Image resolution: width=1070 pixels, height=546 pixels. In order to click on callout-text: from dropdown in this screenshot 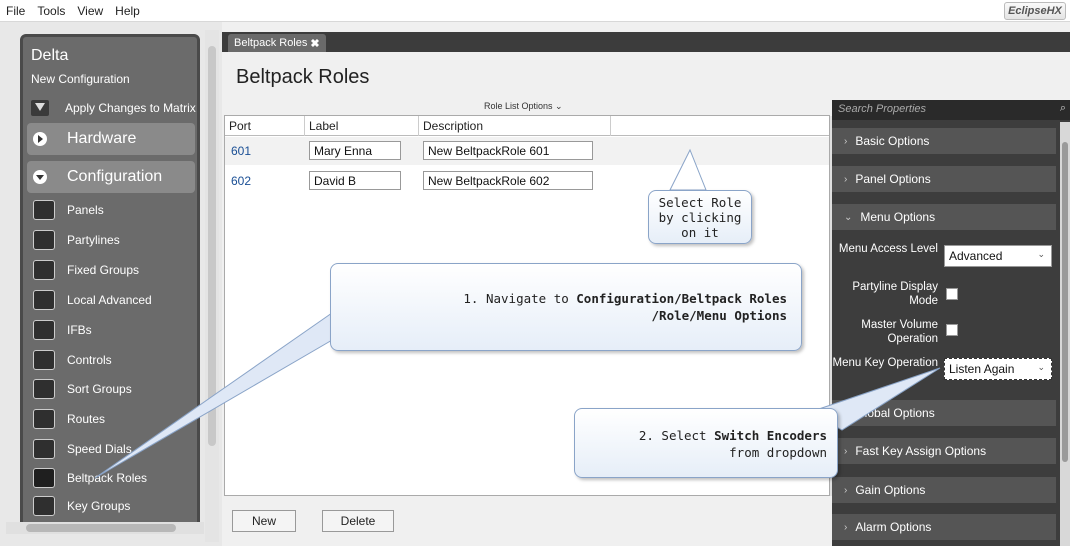, I will do `click(778, 452)`.